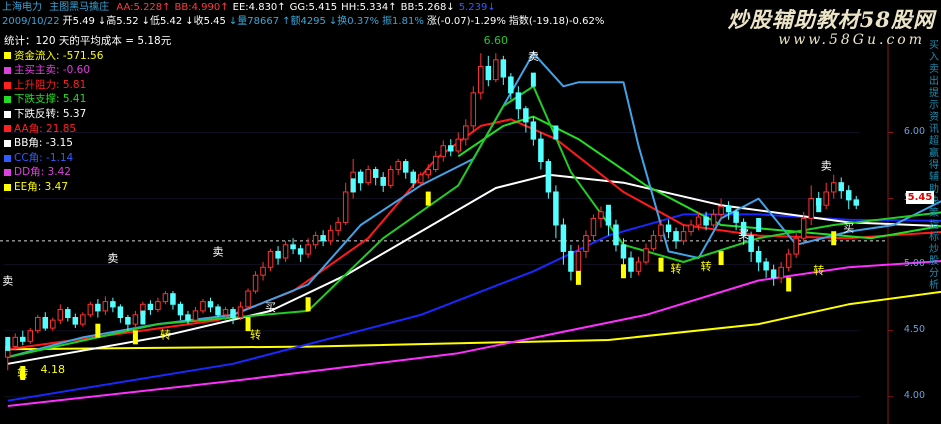 The image size is (941, 424). I want to click on y-tick-label: 4.50, so click(914, 329).